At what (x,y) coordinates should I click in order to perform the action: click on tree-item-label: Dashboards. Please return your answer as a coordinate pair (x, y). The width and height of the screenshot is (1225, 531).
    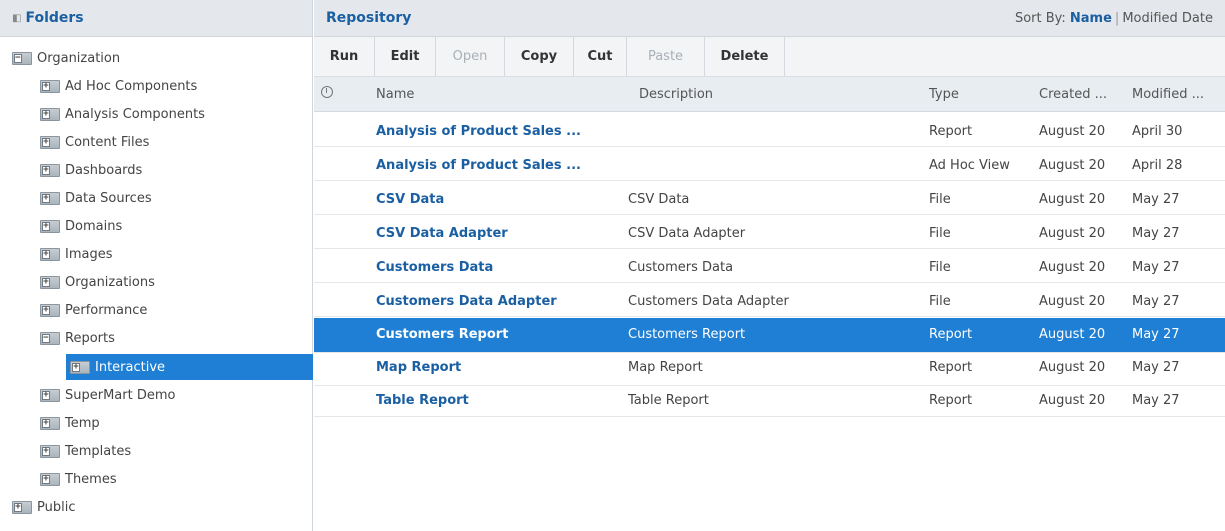
    Looking at the image, I should click on (104, 170).